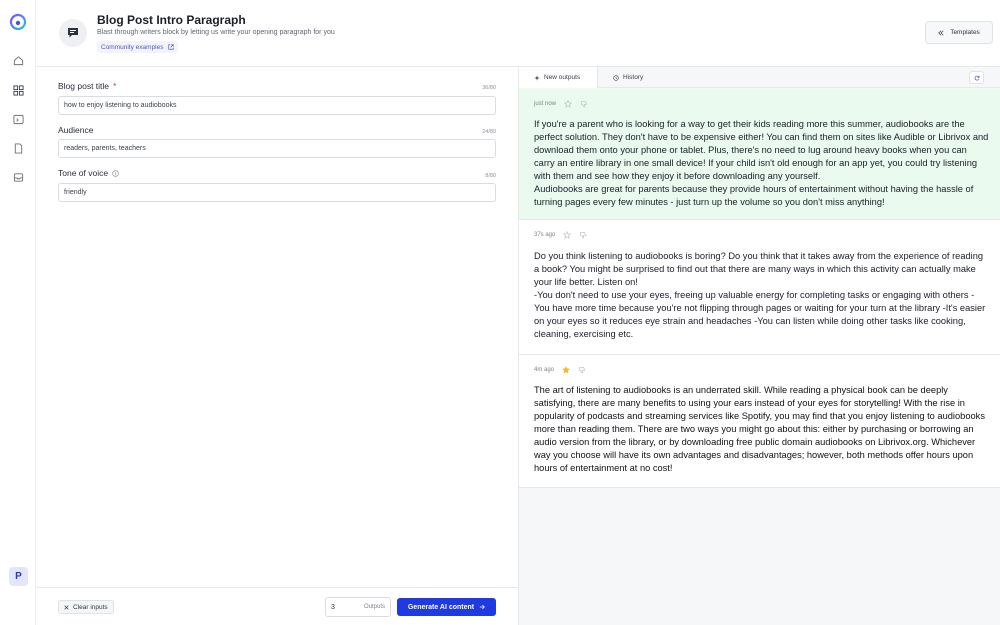 The width and height of the screenshot is (1000, 625). What do you see at coordinates (562, 77) in the screenshot?
I see `tab-new-outputs-label: New outputs` at bounding box center [562, 77].